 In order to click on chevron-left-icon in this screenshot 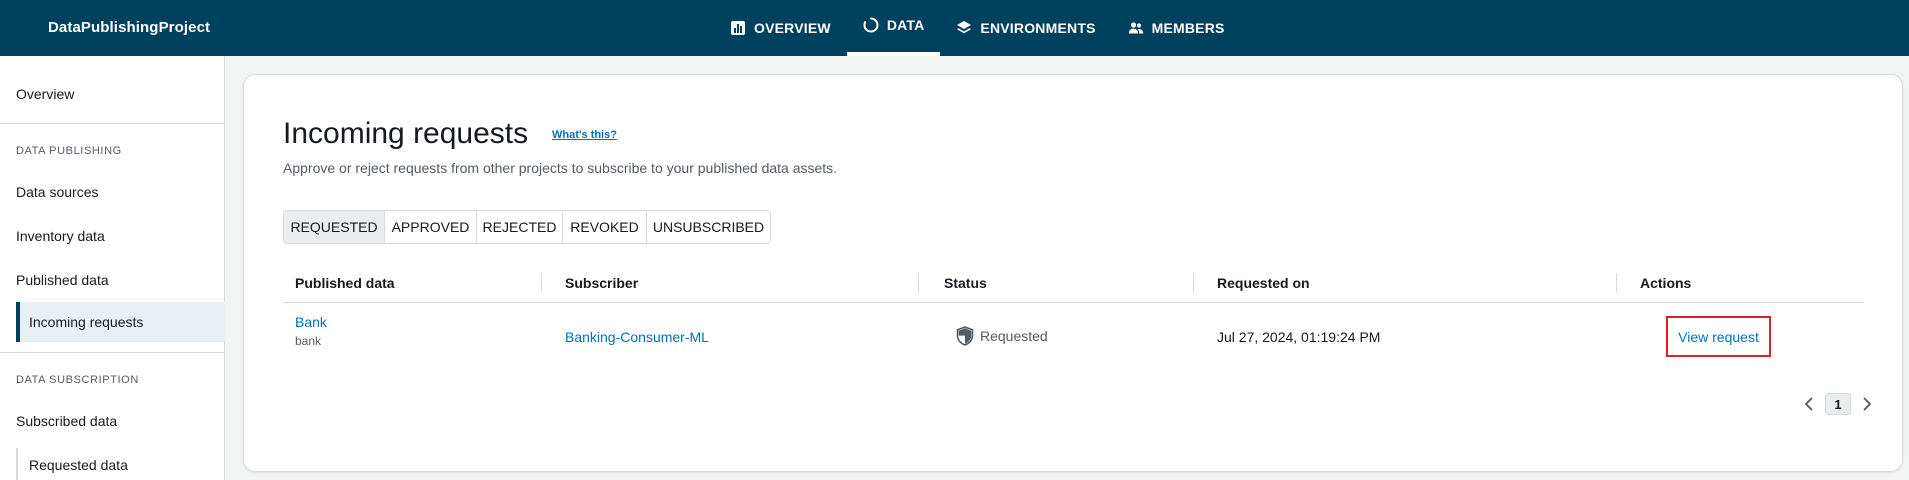, I will do `click(1808, 404)`.